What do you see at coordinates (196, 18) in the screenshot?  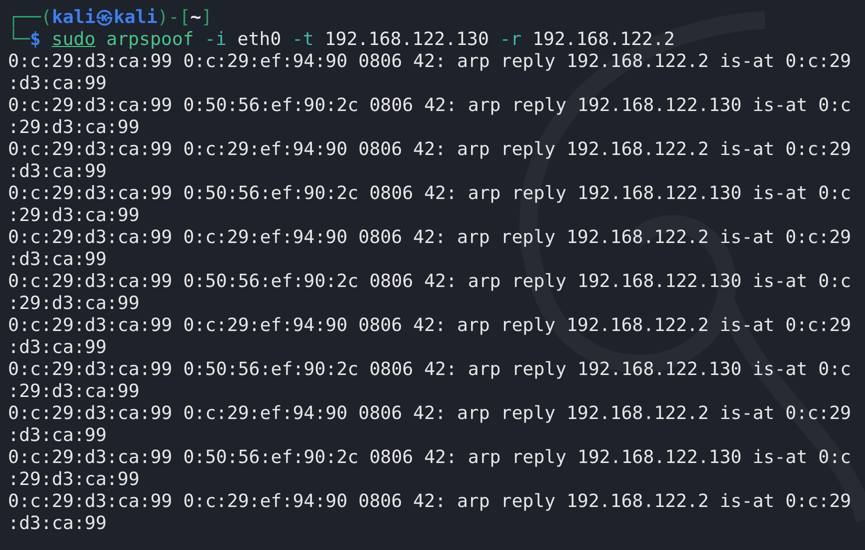 I see `prompt-directory: ~` at bounding box center [196, 18].